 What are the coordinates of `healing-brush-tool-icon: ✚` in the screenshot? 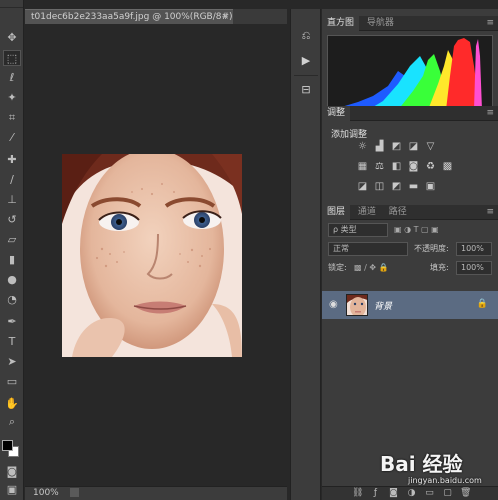 It's located at (12, 160).